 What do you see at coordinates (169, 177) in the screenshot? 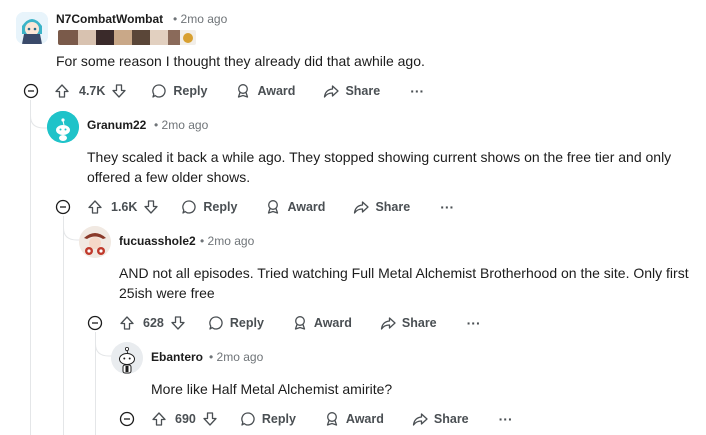
I see `comment-body-line: offered a few older shows.` at bounding box center [169, 177].